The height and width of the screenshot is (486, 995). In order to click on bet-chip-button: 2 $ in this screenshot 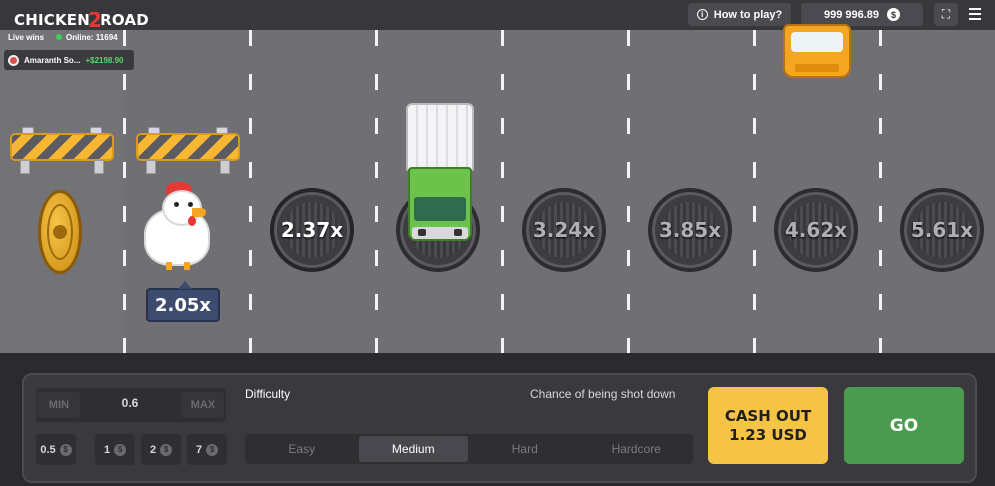, I will do `click(161, 449)`.